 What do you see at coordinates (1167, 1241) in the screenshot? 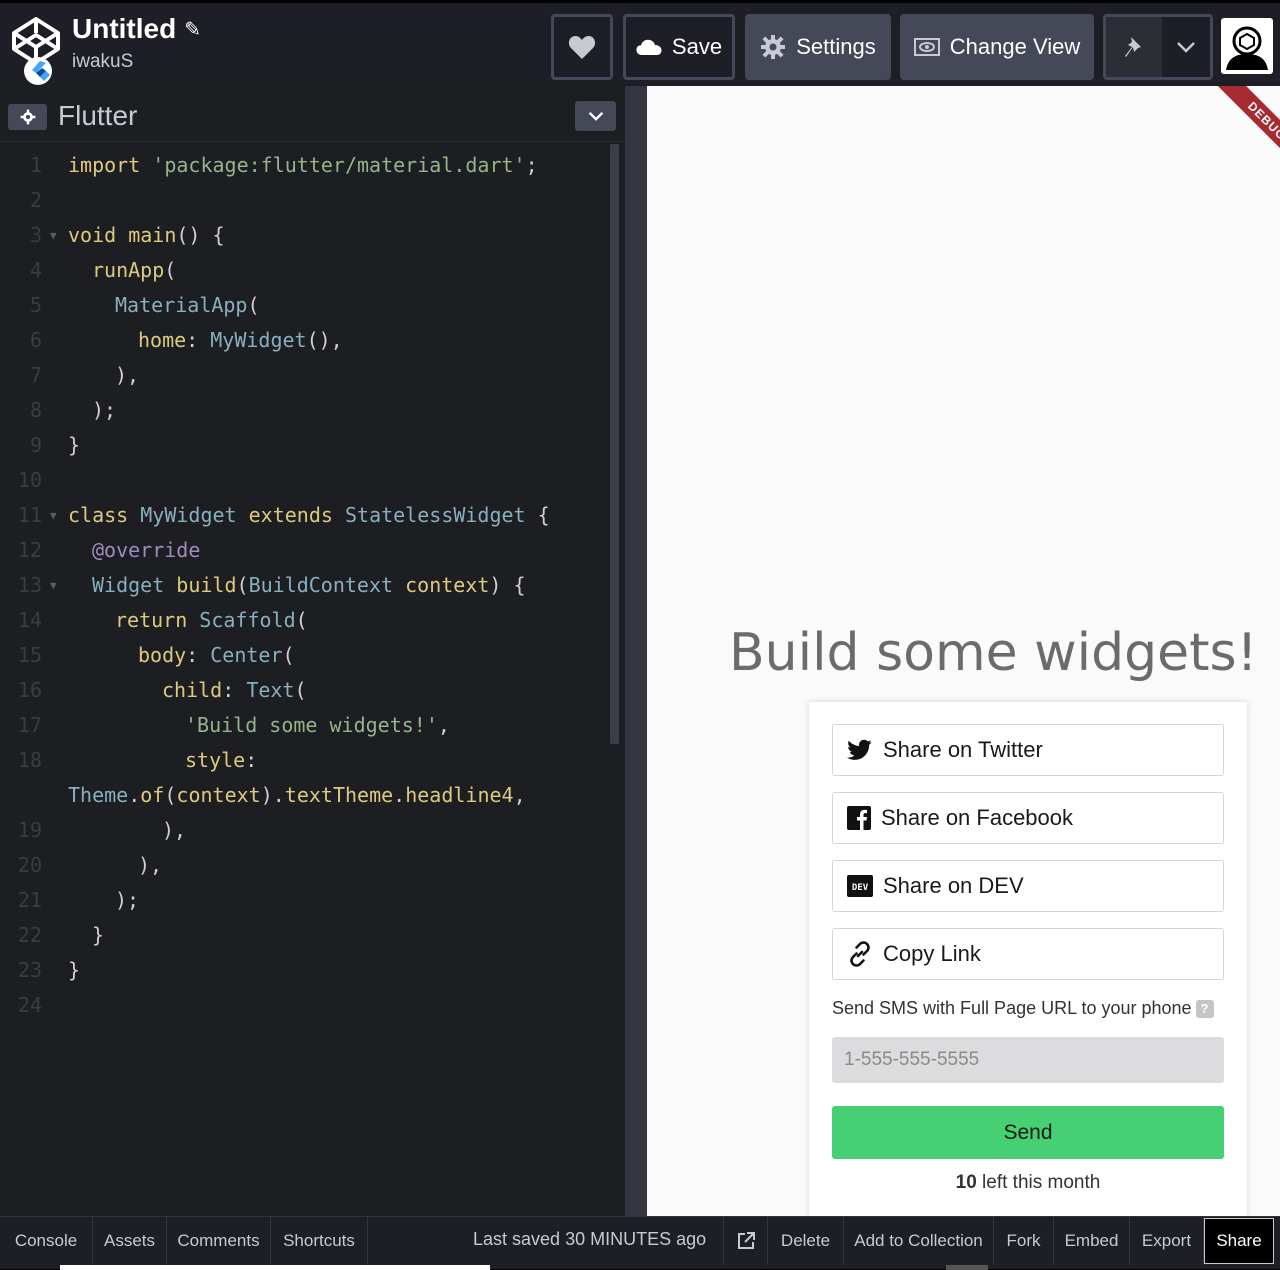
I see `export-button: Export` at bounding box center [1167, 1241].